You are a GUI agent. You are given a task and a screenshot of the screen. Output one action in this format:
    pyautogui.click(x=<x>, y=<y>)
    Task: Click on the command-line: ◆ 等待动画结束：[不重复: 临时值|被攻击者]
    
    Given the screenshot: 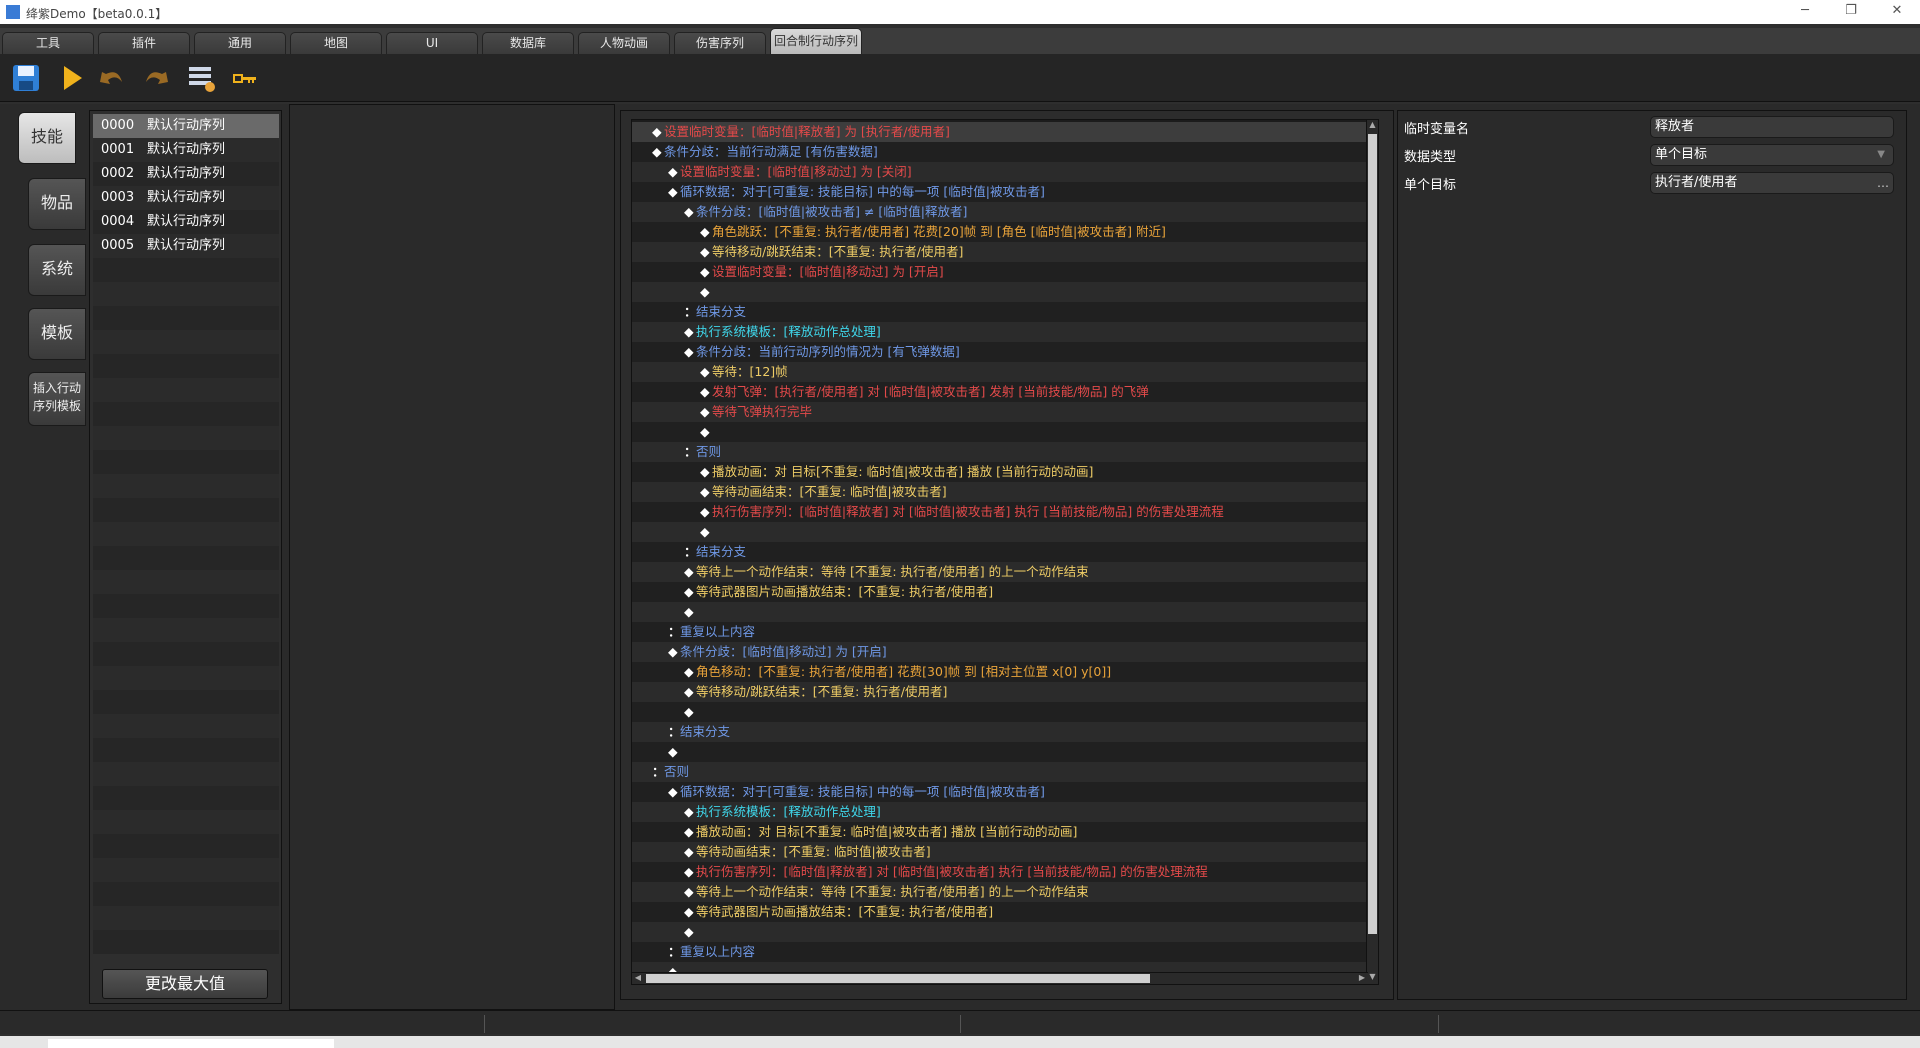 What is the action you would take?
    pyautogui.click(x=1004, y=852)
    